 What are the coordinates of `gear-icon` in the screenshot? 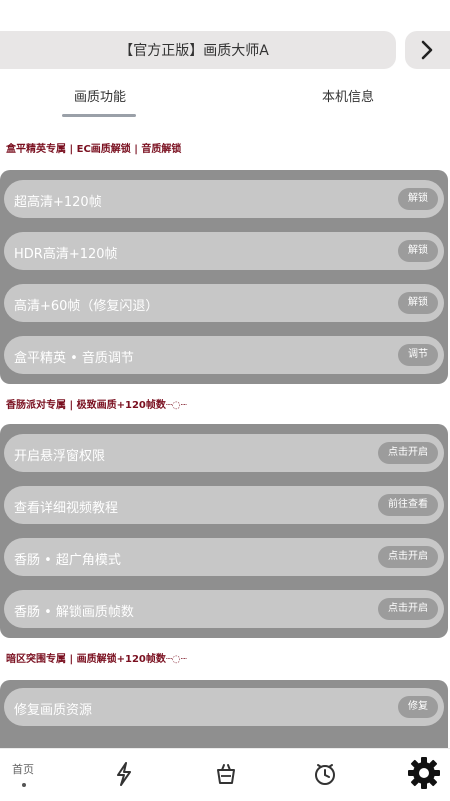 It's located at (424, 773).